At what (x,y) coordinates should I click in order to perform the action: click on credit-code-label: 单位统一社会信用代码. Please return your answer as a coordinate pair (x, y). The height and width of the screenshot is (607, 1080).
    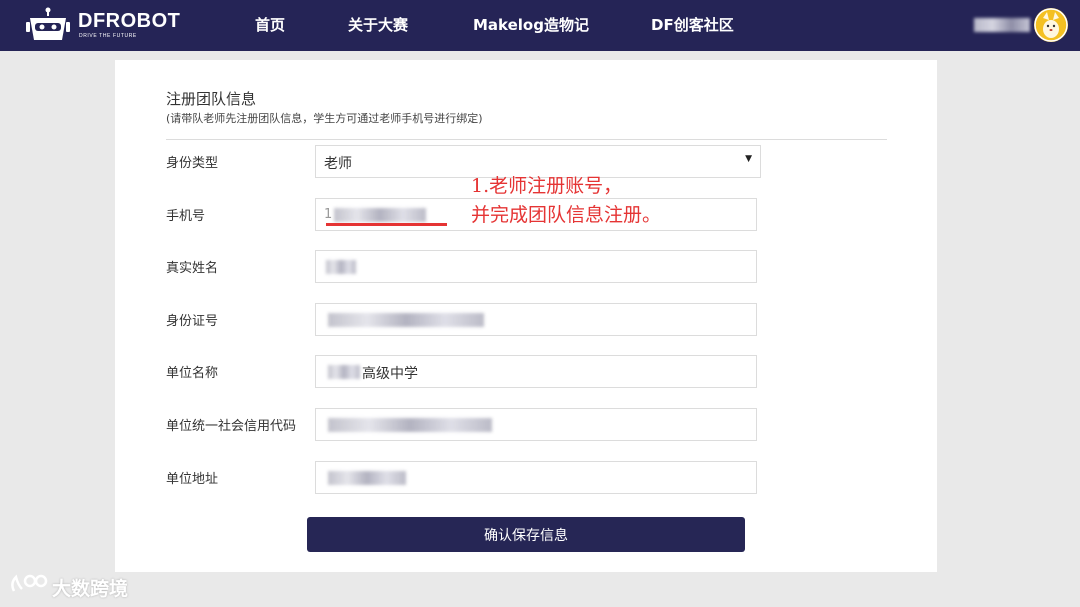
    Looking at the image, I should click on (231, 426).